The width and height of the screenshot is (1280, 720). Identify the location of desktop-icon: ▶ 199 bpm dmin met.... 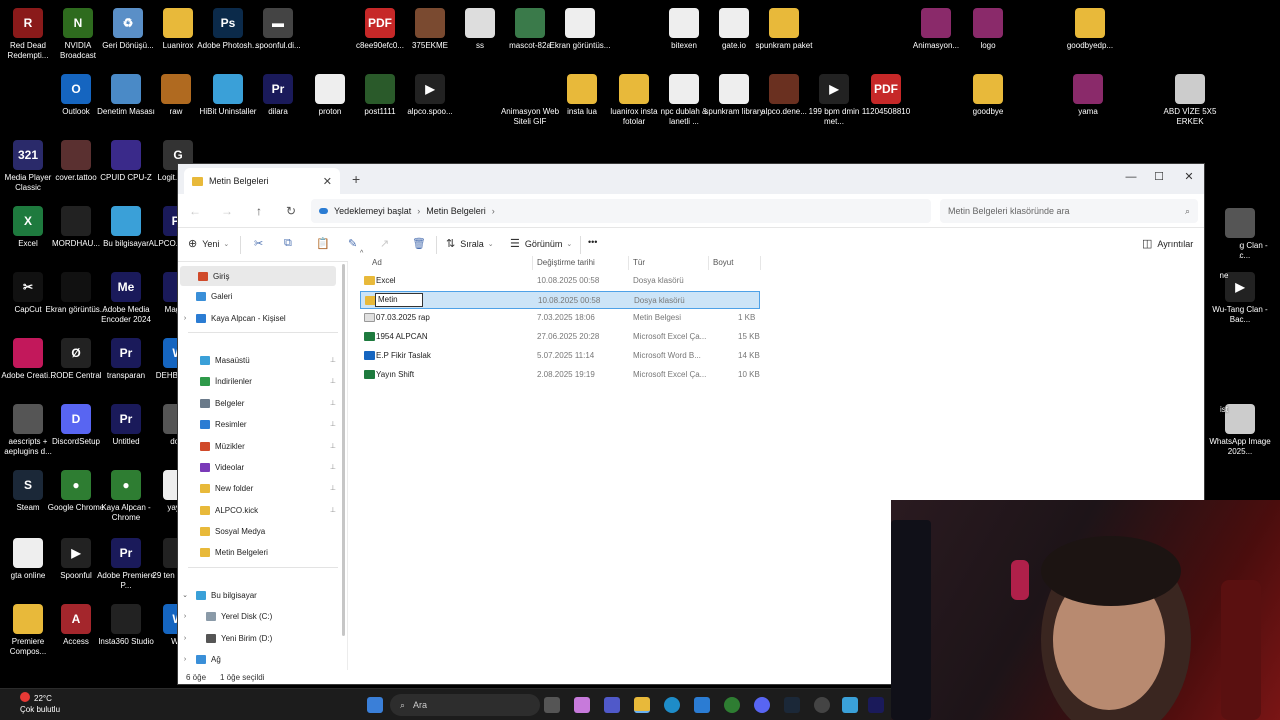
(834, 100).